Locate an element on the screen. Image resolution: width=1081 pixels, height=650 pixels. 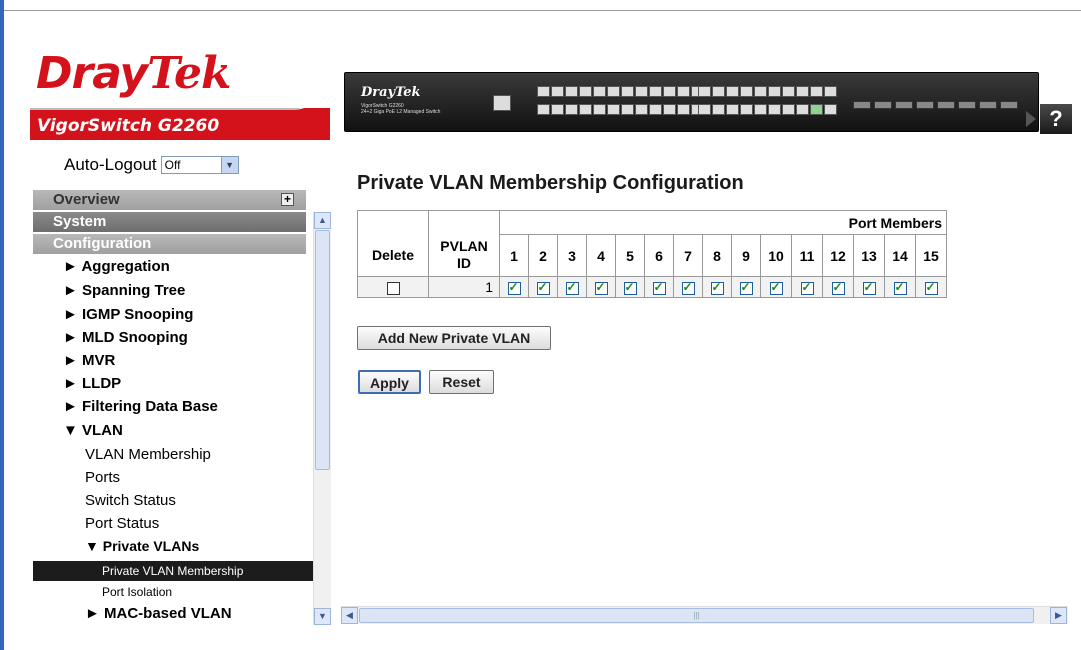
top-divider is located at coordinates (542, 10).